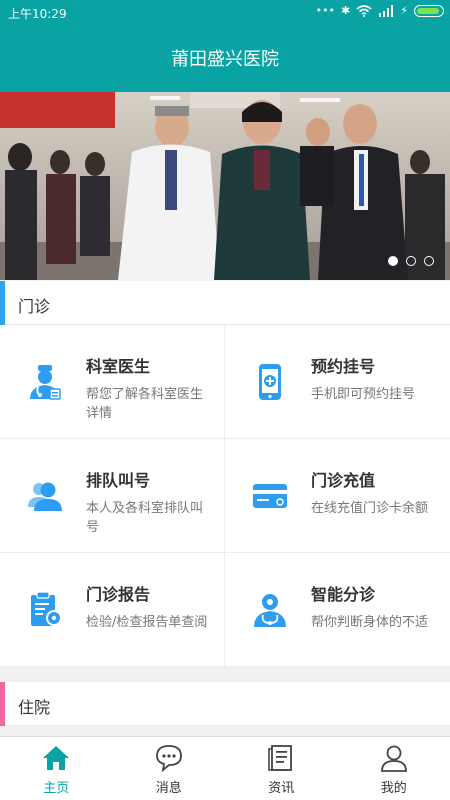  Describe the element at coordinates (280, 758) in the screenshot. I see `news-icon` at that location.